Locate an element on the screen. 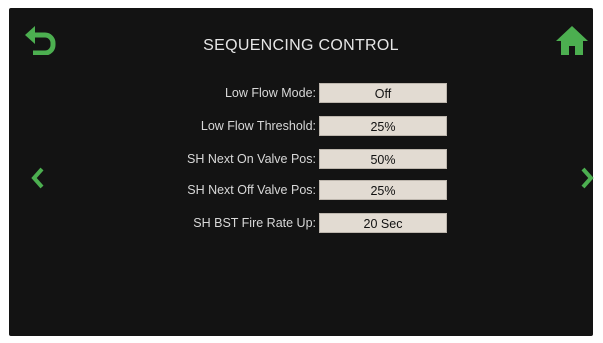 The width and height of the screenshot is (603, 343). setting-value-field: 50% is located at coordinates (383, 159).